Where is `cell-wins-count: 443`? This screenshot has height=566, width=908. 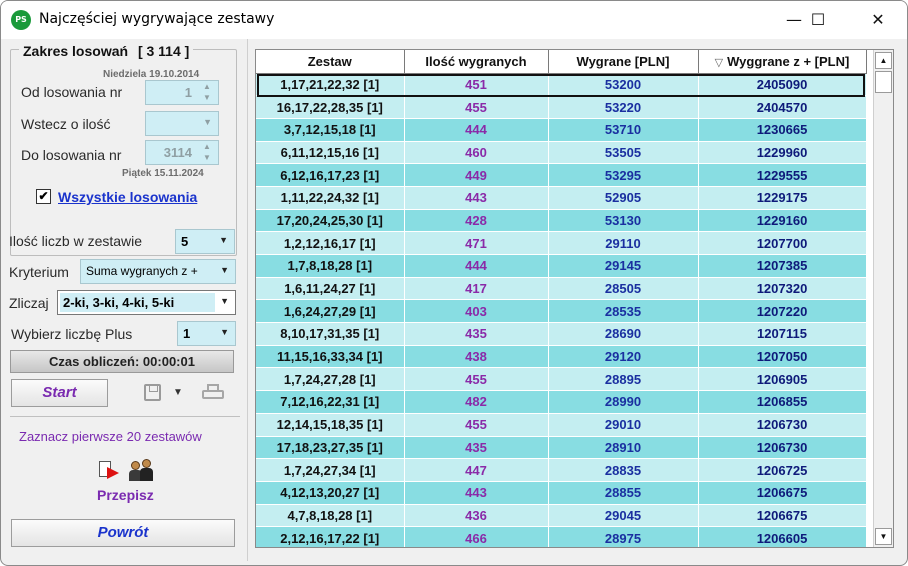 cell-wins-count: 443 is located at coordinates (476, 198).